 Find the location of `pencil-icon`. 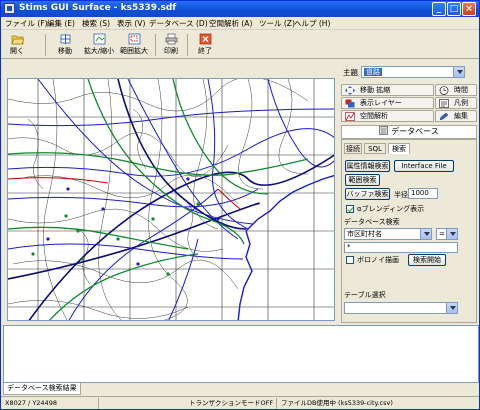

pencil-icon is located at coordinates (444, 116).